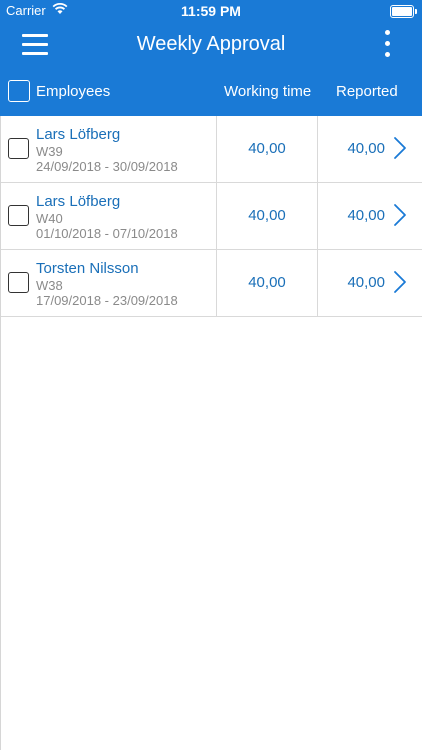  What do you see at coordinates (107, 166) in the screenshot?
I see `period-label: 24/09/2018 - 30/09/2018` at bounding box center [107, 166].